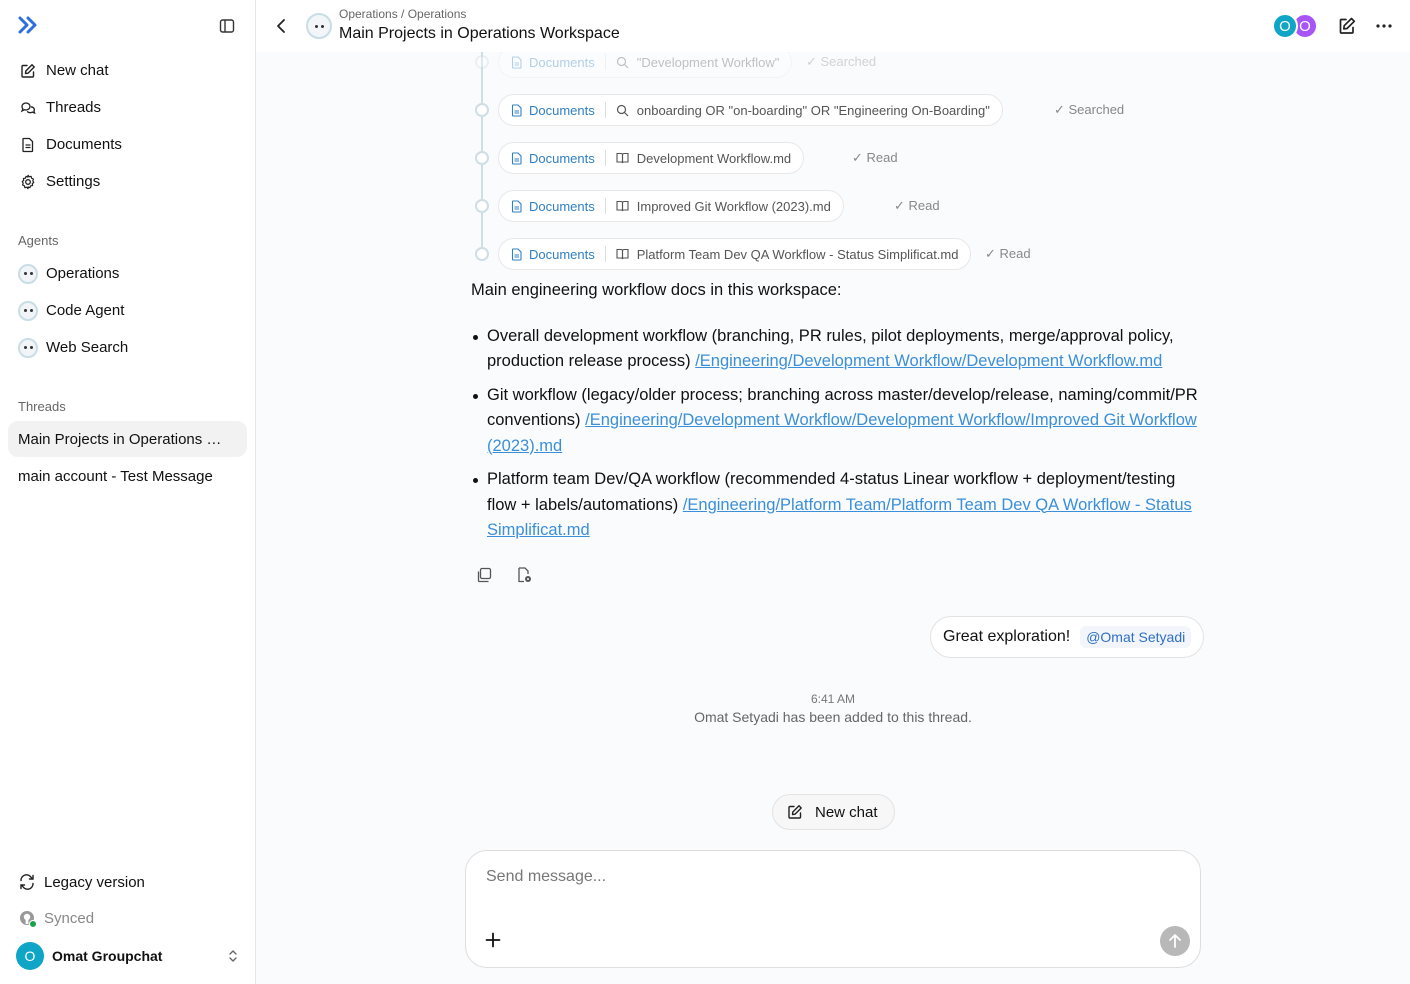  Describe the element at coordinates (227, 26) in the screenshot. I see `sidebar-toggle-icon` at that location.